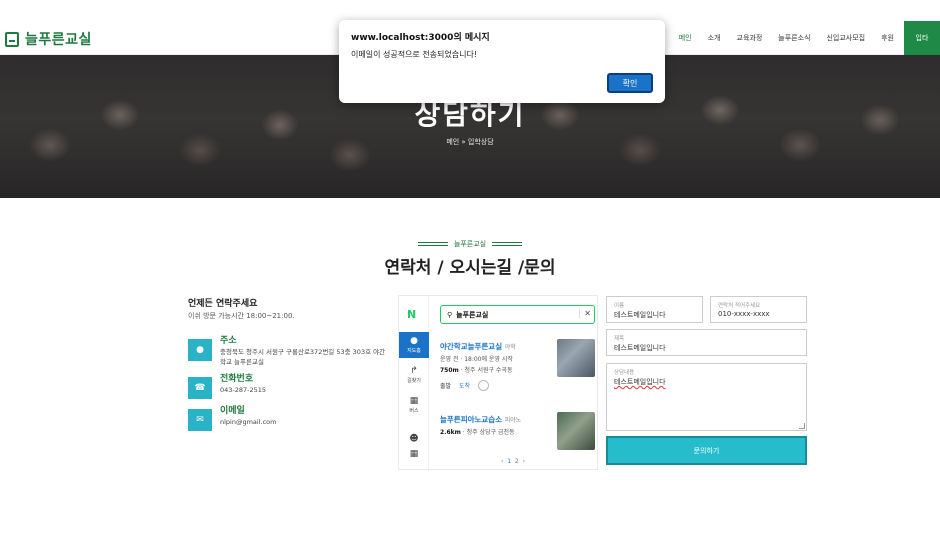 Image resolution: width=940 pixels, height=546 pixels. What do you see at coordinates (200, 420) in the screenshot?
I see `mail-icon: ✉` at bounding box center [200, 420].